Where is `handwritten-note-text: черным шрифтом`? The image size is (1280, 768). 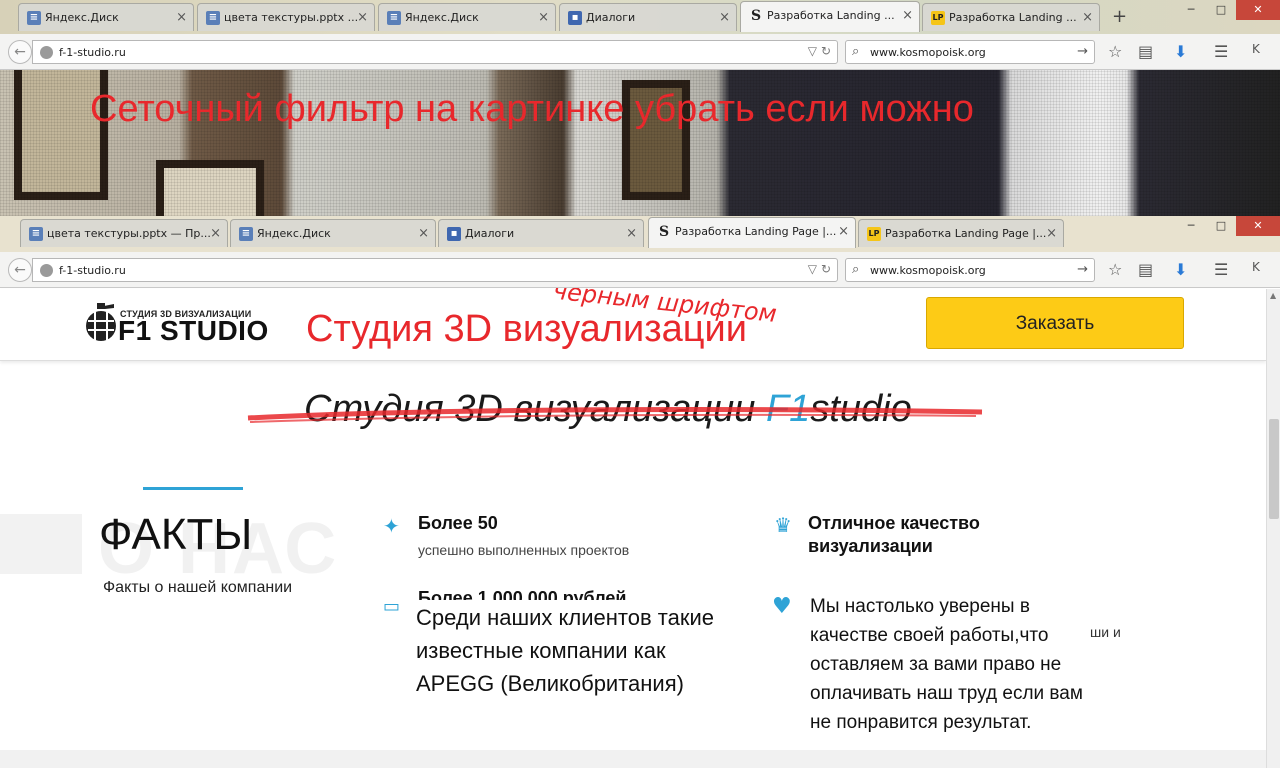
handwritten-note-text: черным шрифтом is located at coordinates (665, 308).